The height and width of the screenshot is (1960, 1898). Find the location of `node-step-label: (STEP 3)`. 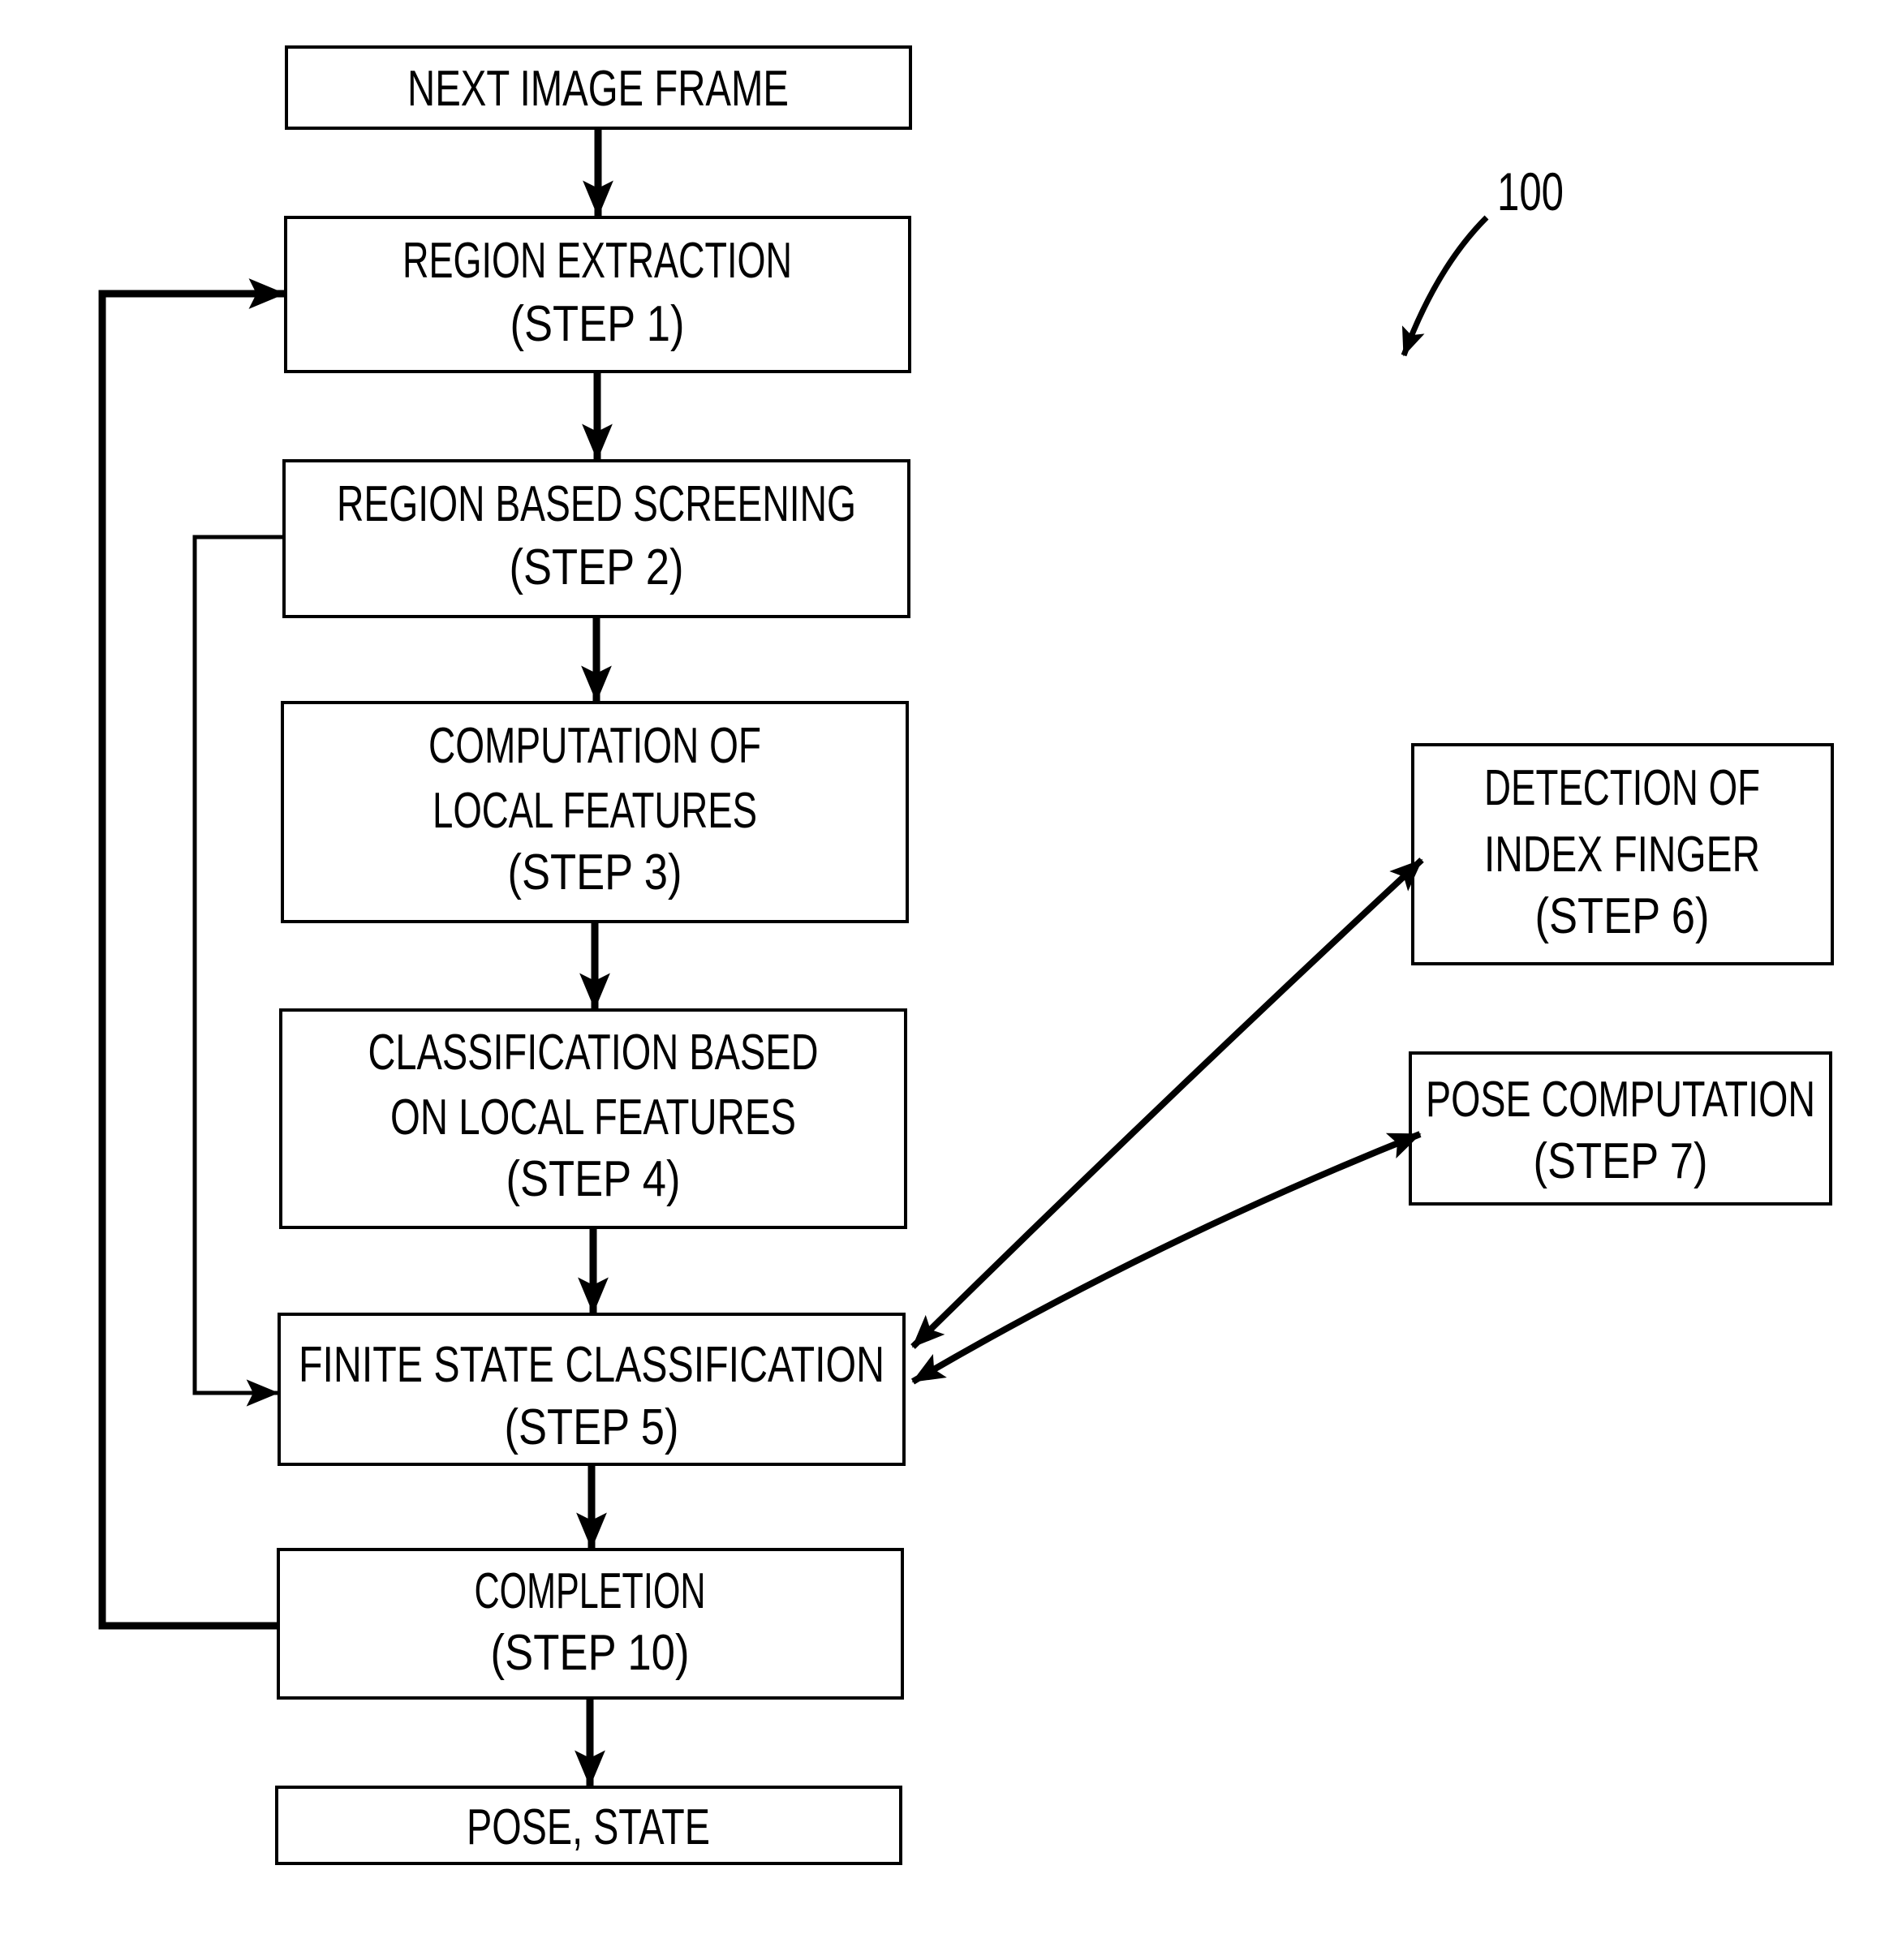

node-step-label: (STEP 3) is located at coordinates (595, 872).